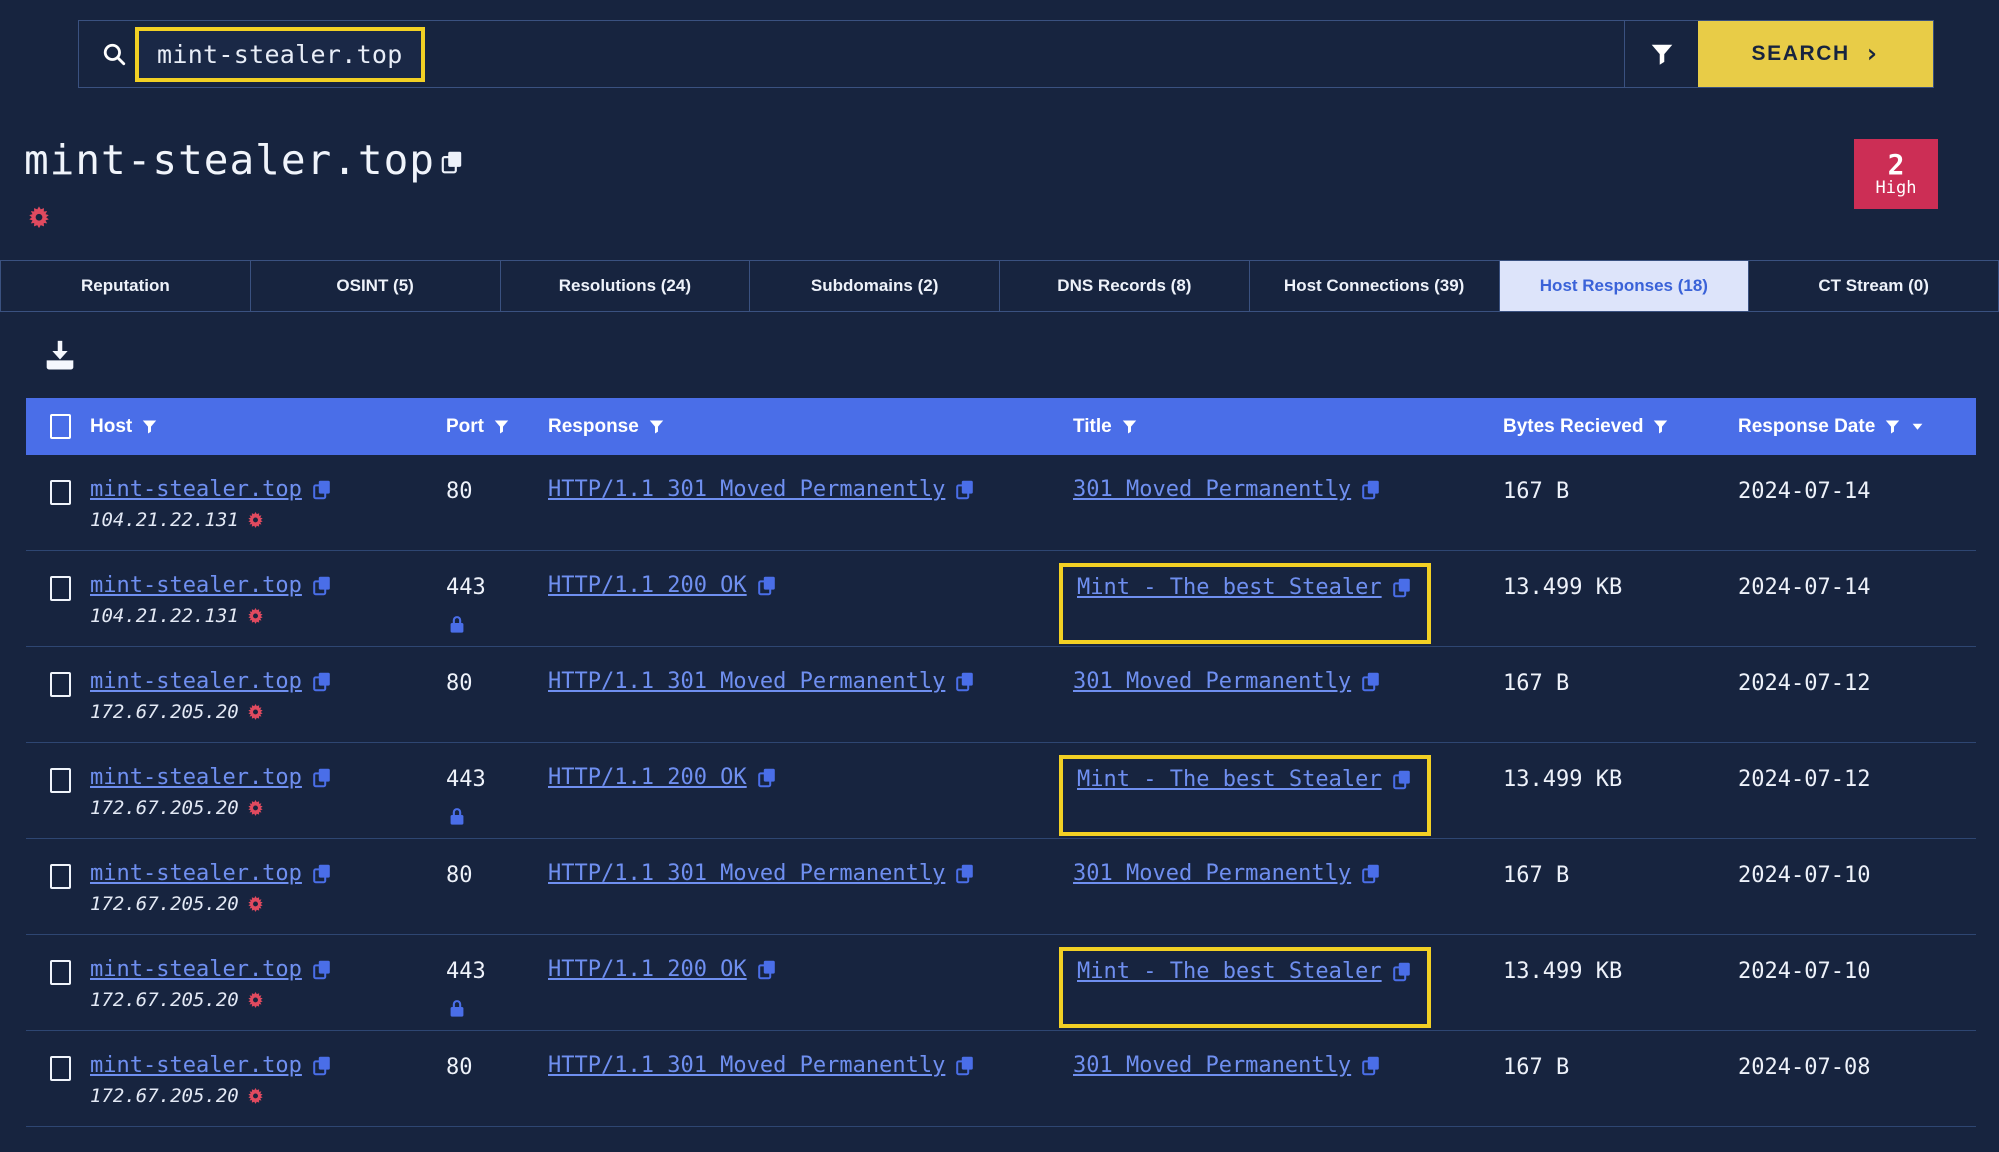  What do you see at coordinates (459, 875) in the screenshot?
I see `port-value: 80` at bounding box center [459, 875].